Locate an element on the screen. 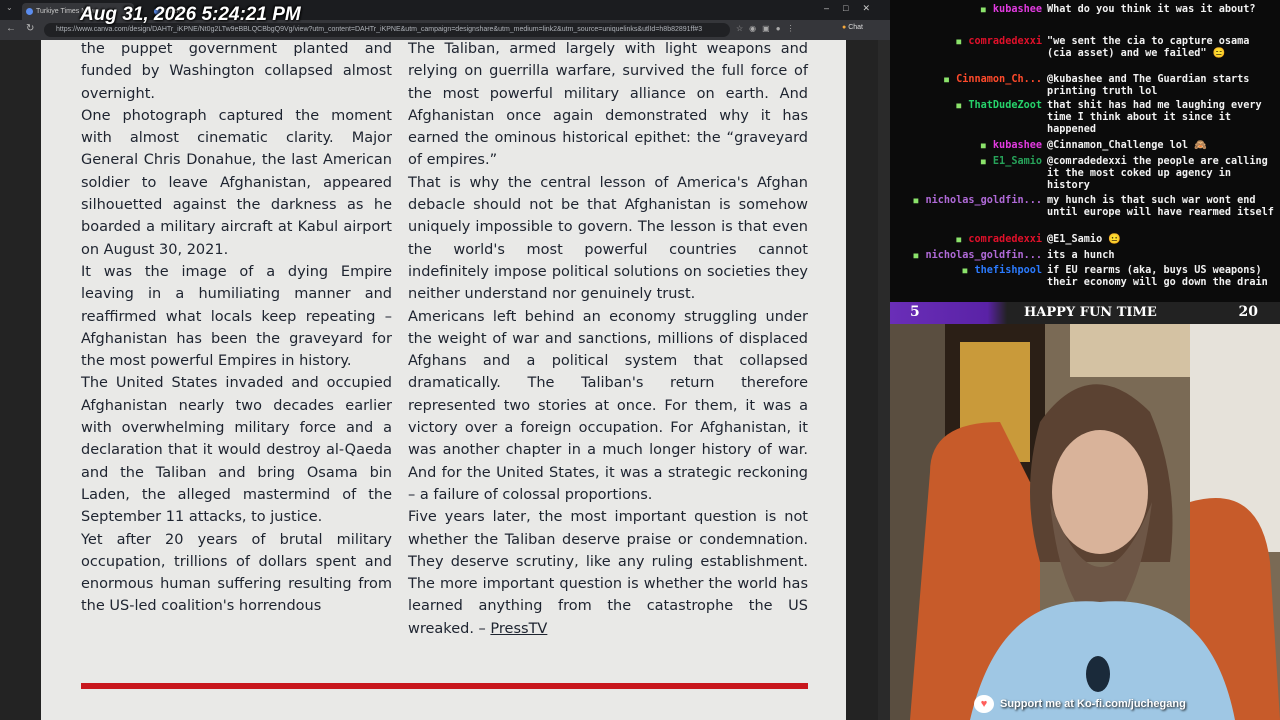  chat-username: ThatDudeZoot is located at coordinates (1005, 106).